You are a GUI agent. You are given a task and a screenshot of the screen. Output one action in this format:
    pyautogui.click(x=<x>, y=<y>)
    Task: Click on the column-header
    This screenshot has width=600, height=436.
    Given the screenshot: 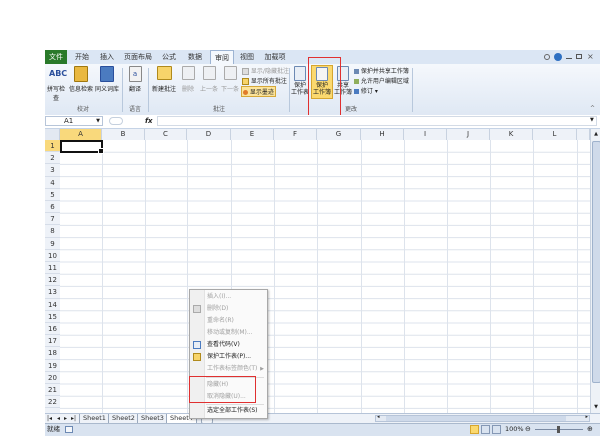 What is the action you would take?
    pyautogui.click(x=583, y=134)
    